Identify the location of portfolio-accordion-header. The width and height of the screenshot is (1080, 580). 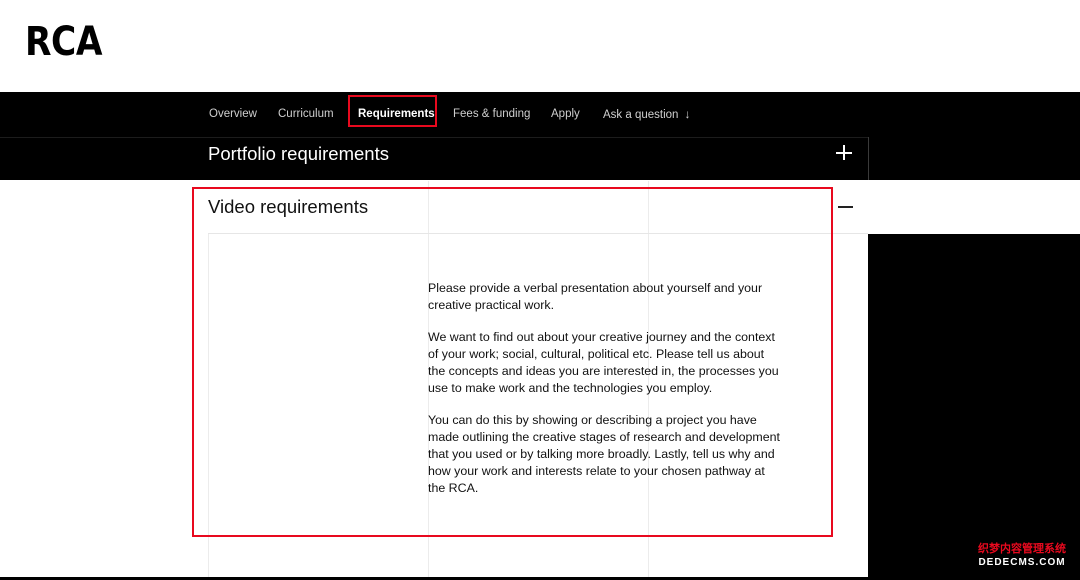
(434, 158).